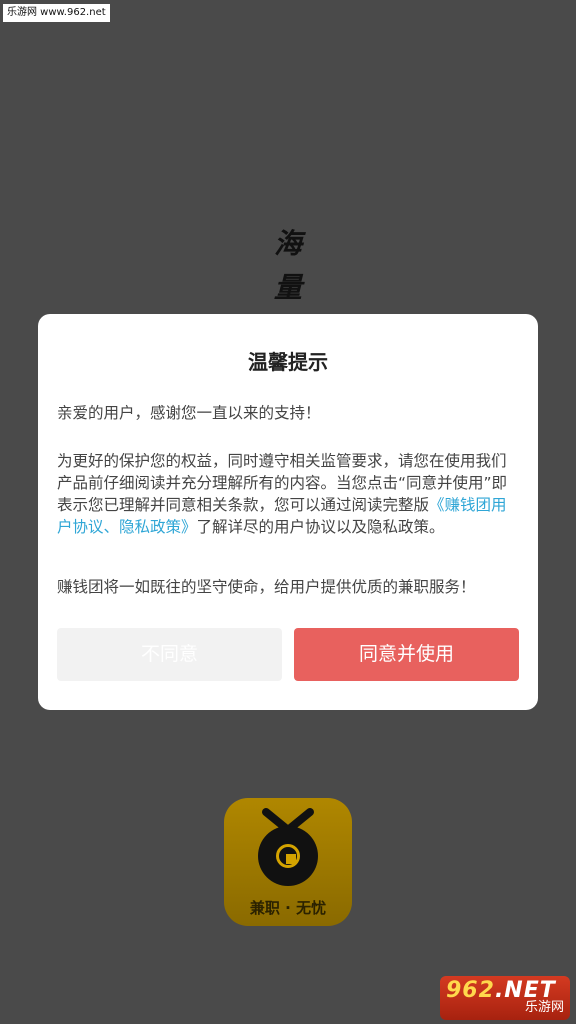 This screenshot has height=1024, width=576. I want to click on watermark-top: 乐游网 www.962.net, so click(56, 13).